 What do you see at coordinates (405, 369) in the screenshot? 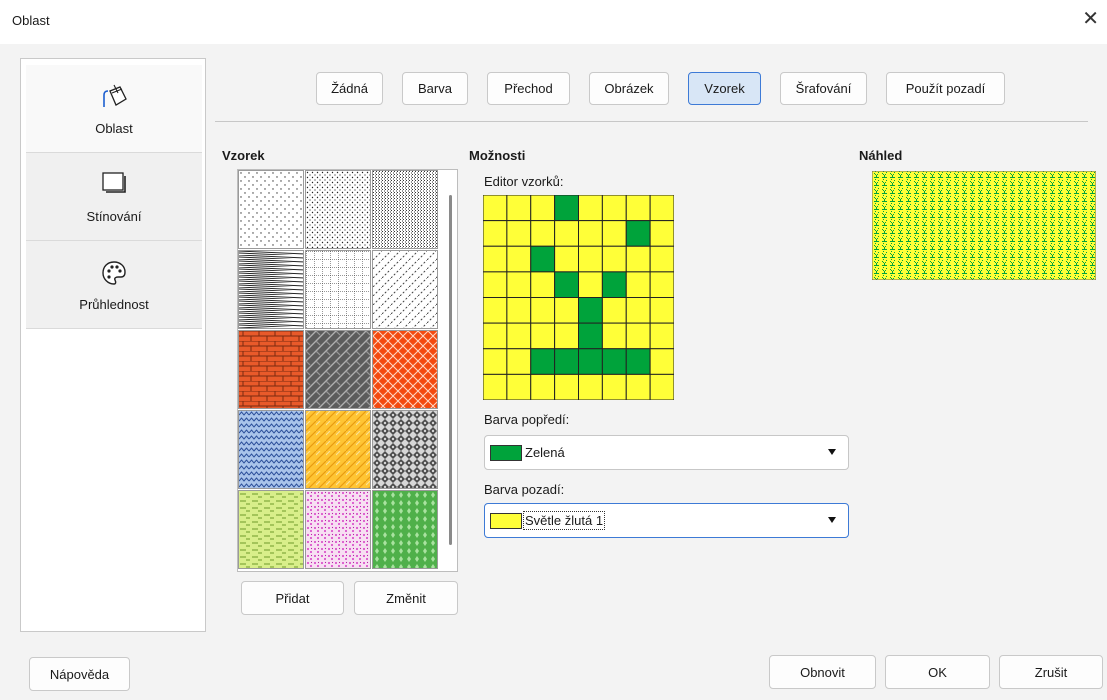
I see `pattern-swatch-tiles-red` at bounding box center [405, 369].